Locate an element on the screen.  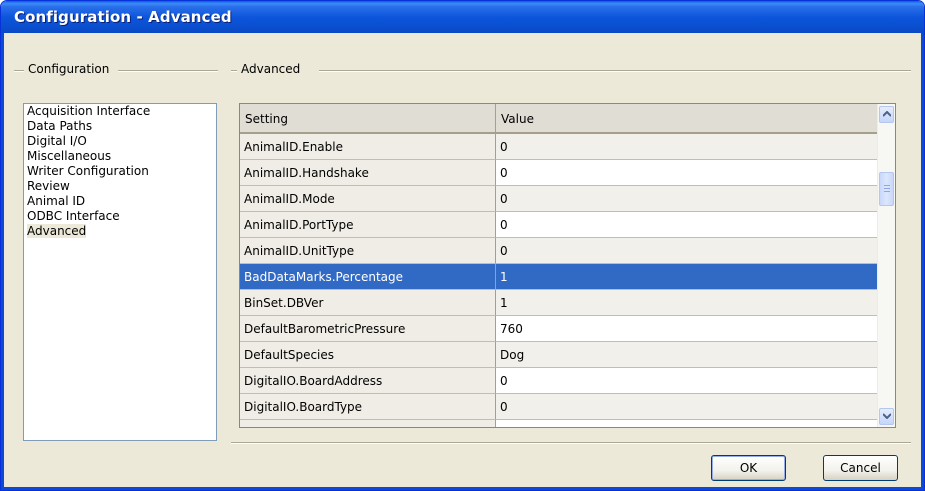
list-item-data-paths: Data Paths is located at coordinates (120, 126).